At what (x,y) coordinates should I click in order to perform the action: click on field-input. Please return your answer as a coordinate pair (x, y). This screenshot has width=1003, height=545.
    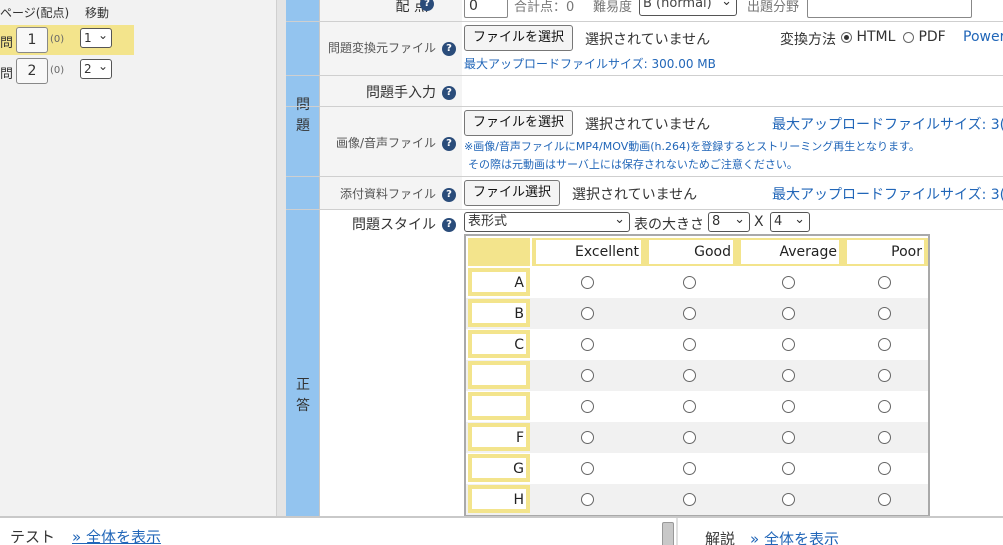
    Looking at the image, I should click on (889, 9).